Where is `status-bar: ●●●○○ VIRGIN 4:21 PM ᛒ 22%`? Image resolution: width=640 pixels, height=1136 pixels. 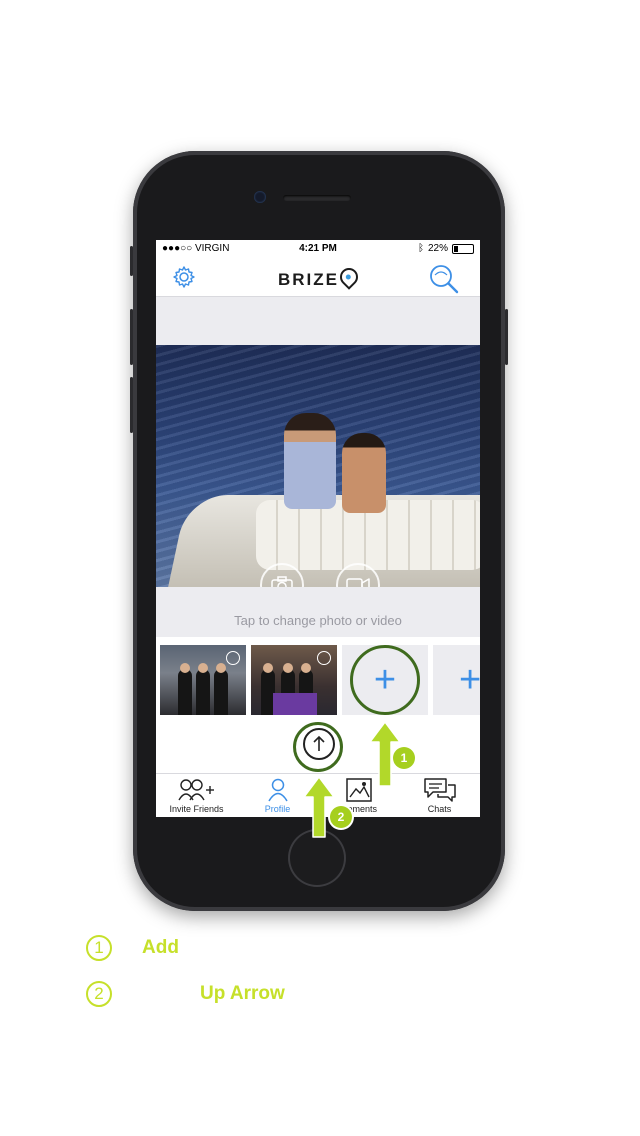 status-bar: ●●●○○ VIRGIN 4:21 PM ᛒ 22% is located at coordinates (318, 249).